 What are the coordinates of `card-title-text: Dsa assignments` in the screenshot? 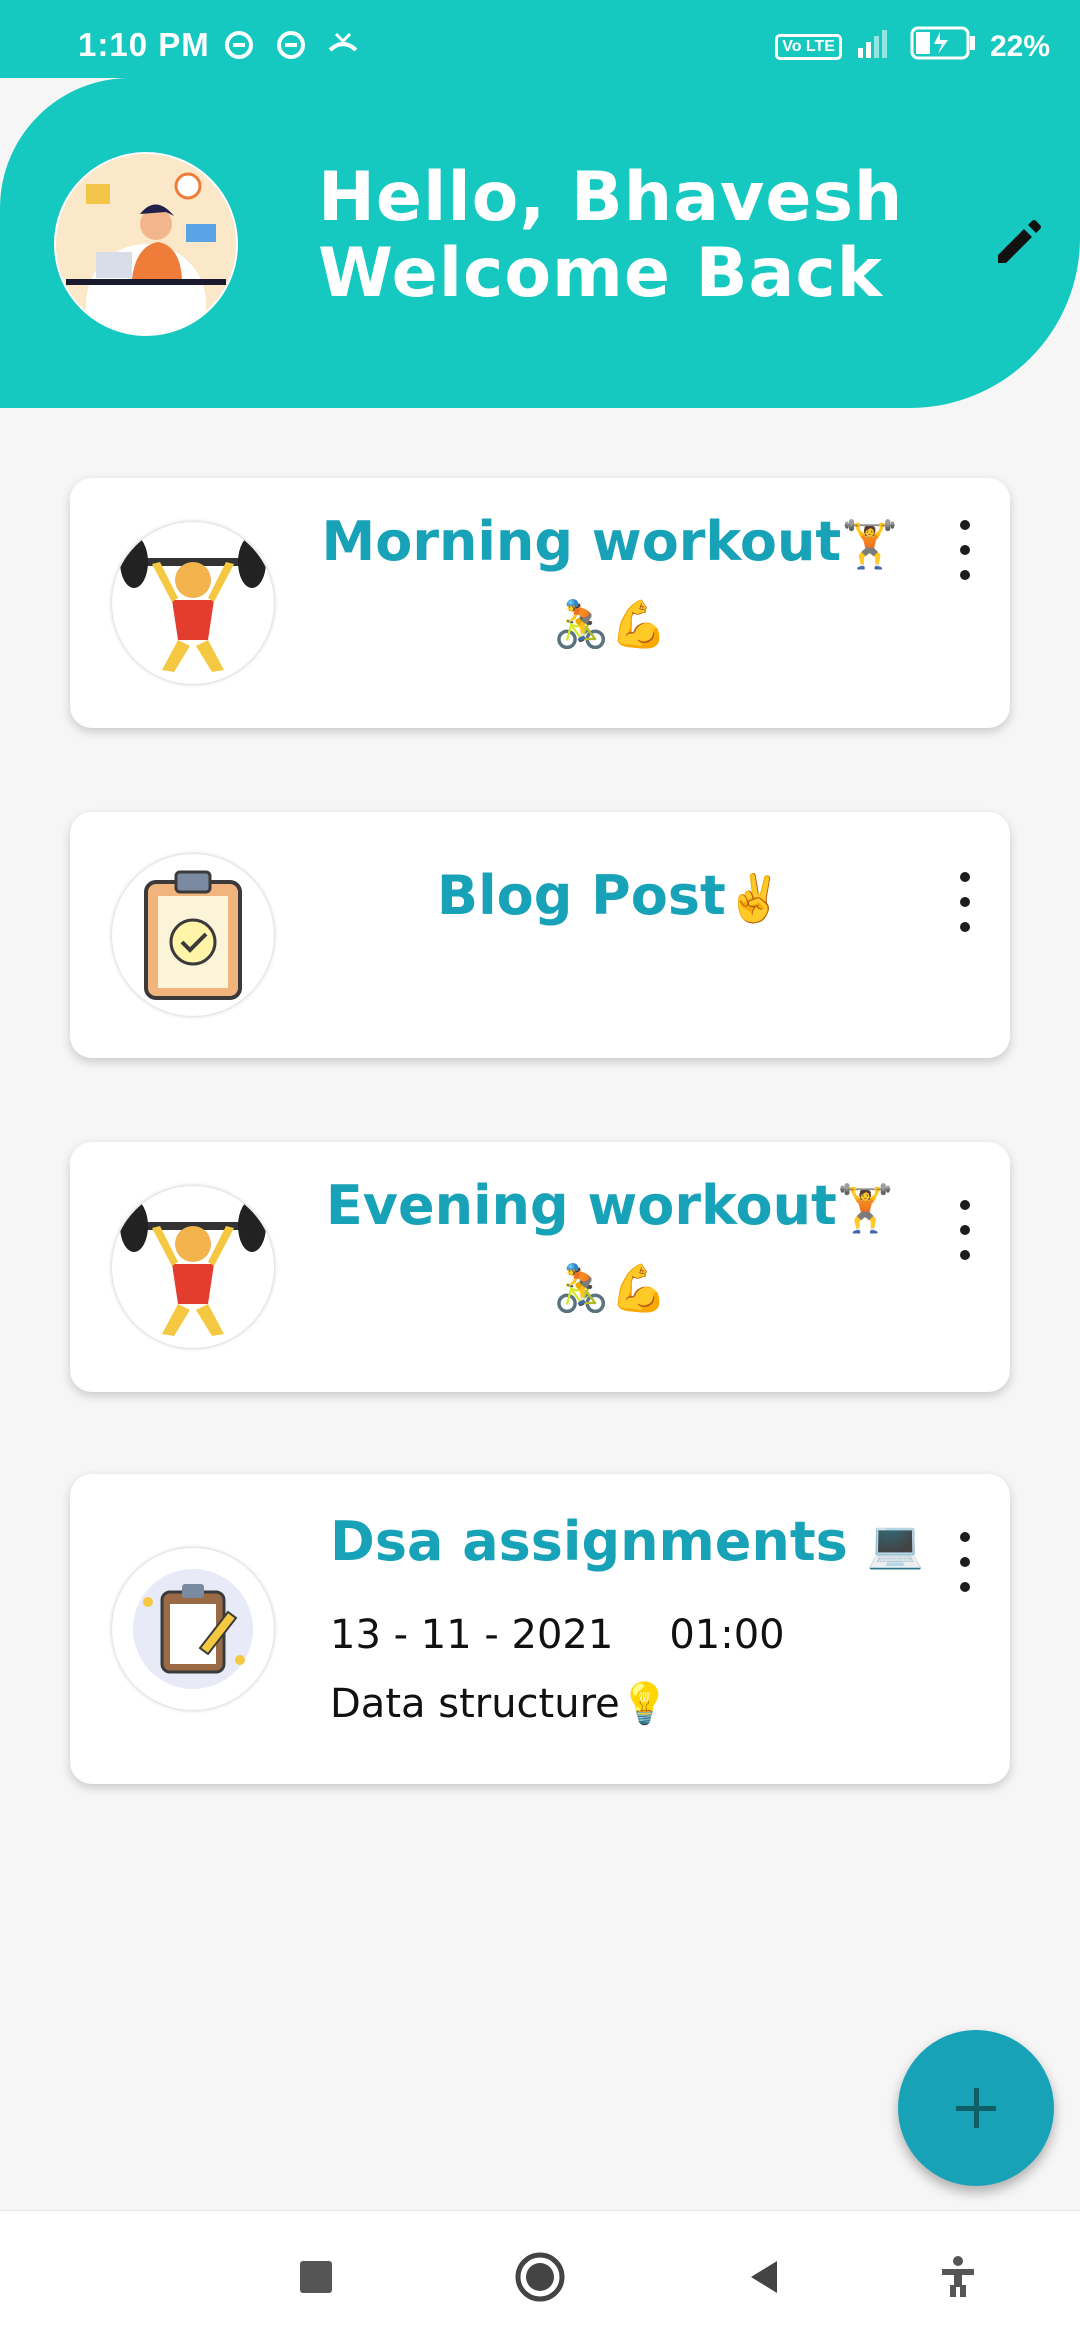 It's located at (589, 1541).